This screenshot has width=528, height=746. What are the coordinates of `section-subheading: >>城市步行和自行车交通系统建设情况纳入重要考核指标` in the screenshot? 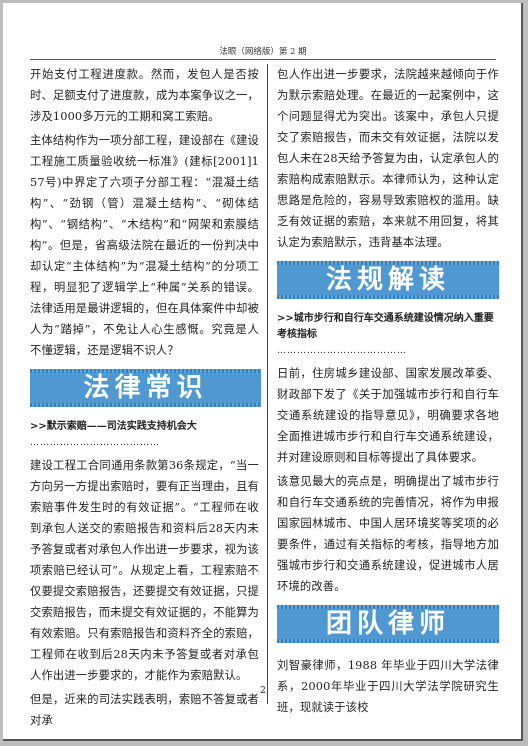 It's located at (385, 326).